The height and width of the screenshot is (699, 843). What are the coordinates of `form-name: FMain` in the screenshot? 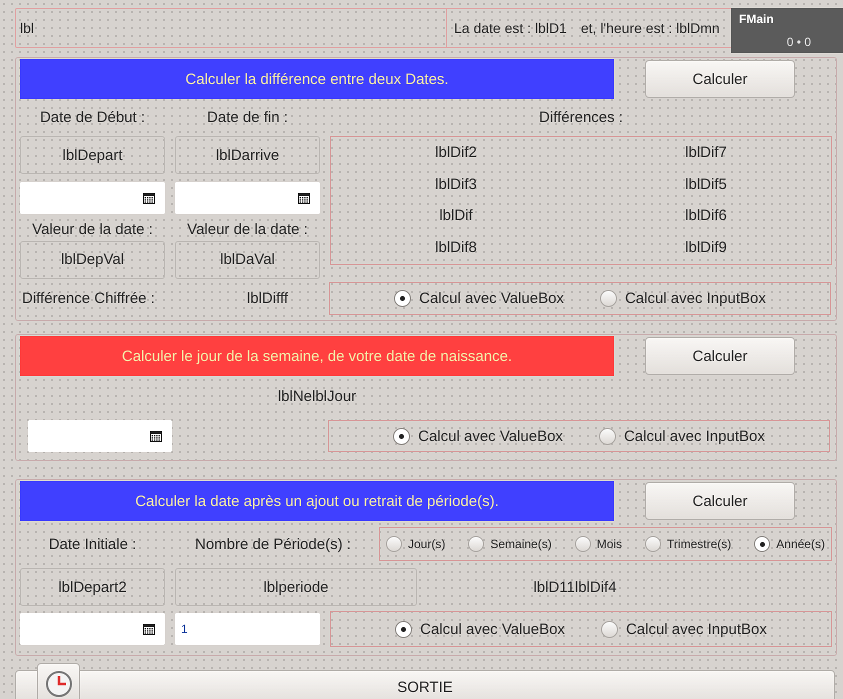 It's located at (756, 19).